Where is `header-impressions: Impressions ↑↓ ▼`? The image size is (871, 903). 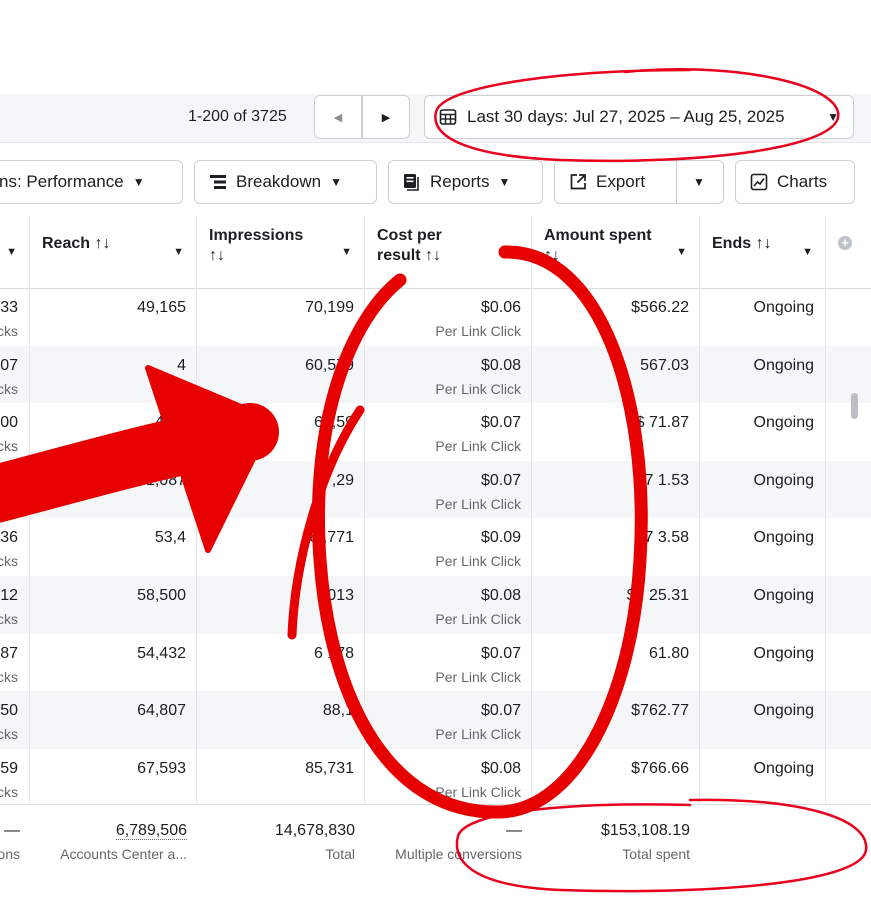 header-impressions: Impressions ↑↓ ▼ is located at coordinates (281, 252).